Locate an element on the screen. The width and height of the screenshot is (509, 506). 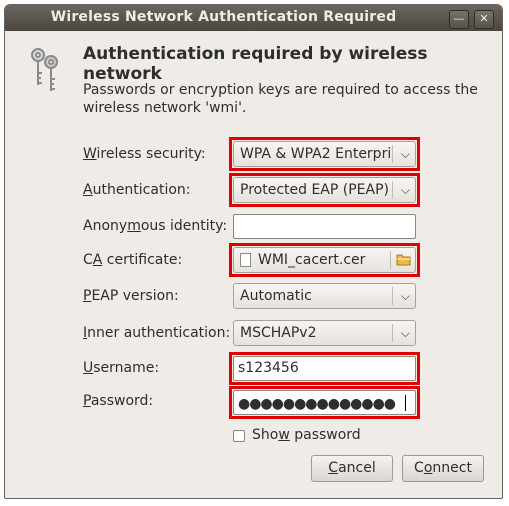
authentication-value: Protected EAP (PEAP) is located at coordinates (314, 190).